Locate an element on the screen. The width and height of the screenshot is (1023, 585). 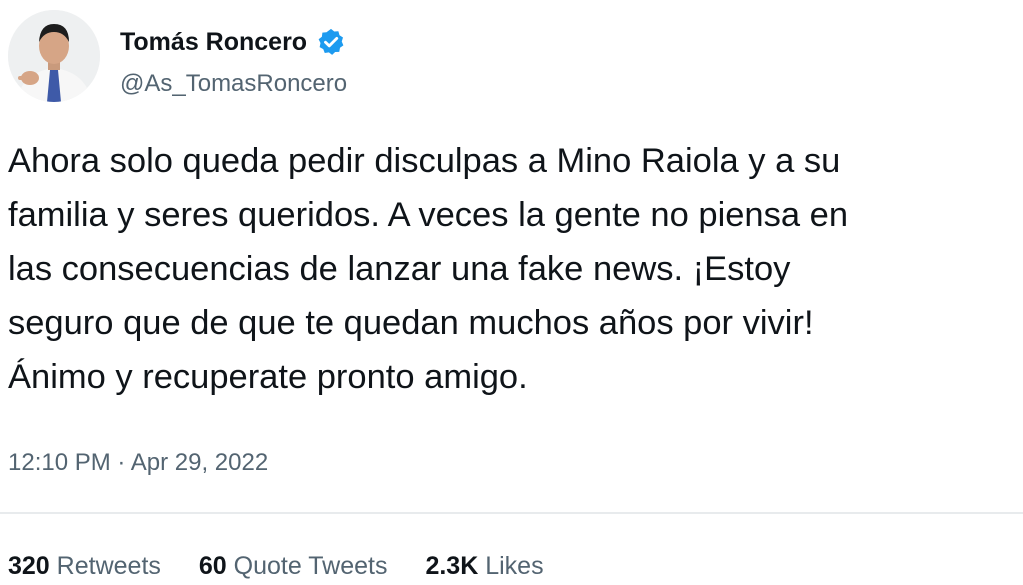
tweet-stats: 320 Retweets 60 Quote Tweets 2.3K Likes is located at coordinates (276, 566).